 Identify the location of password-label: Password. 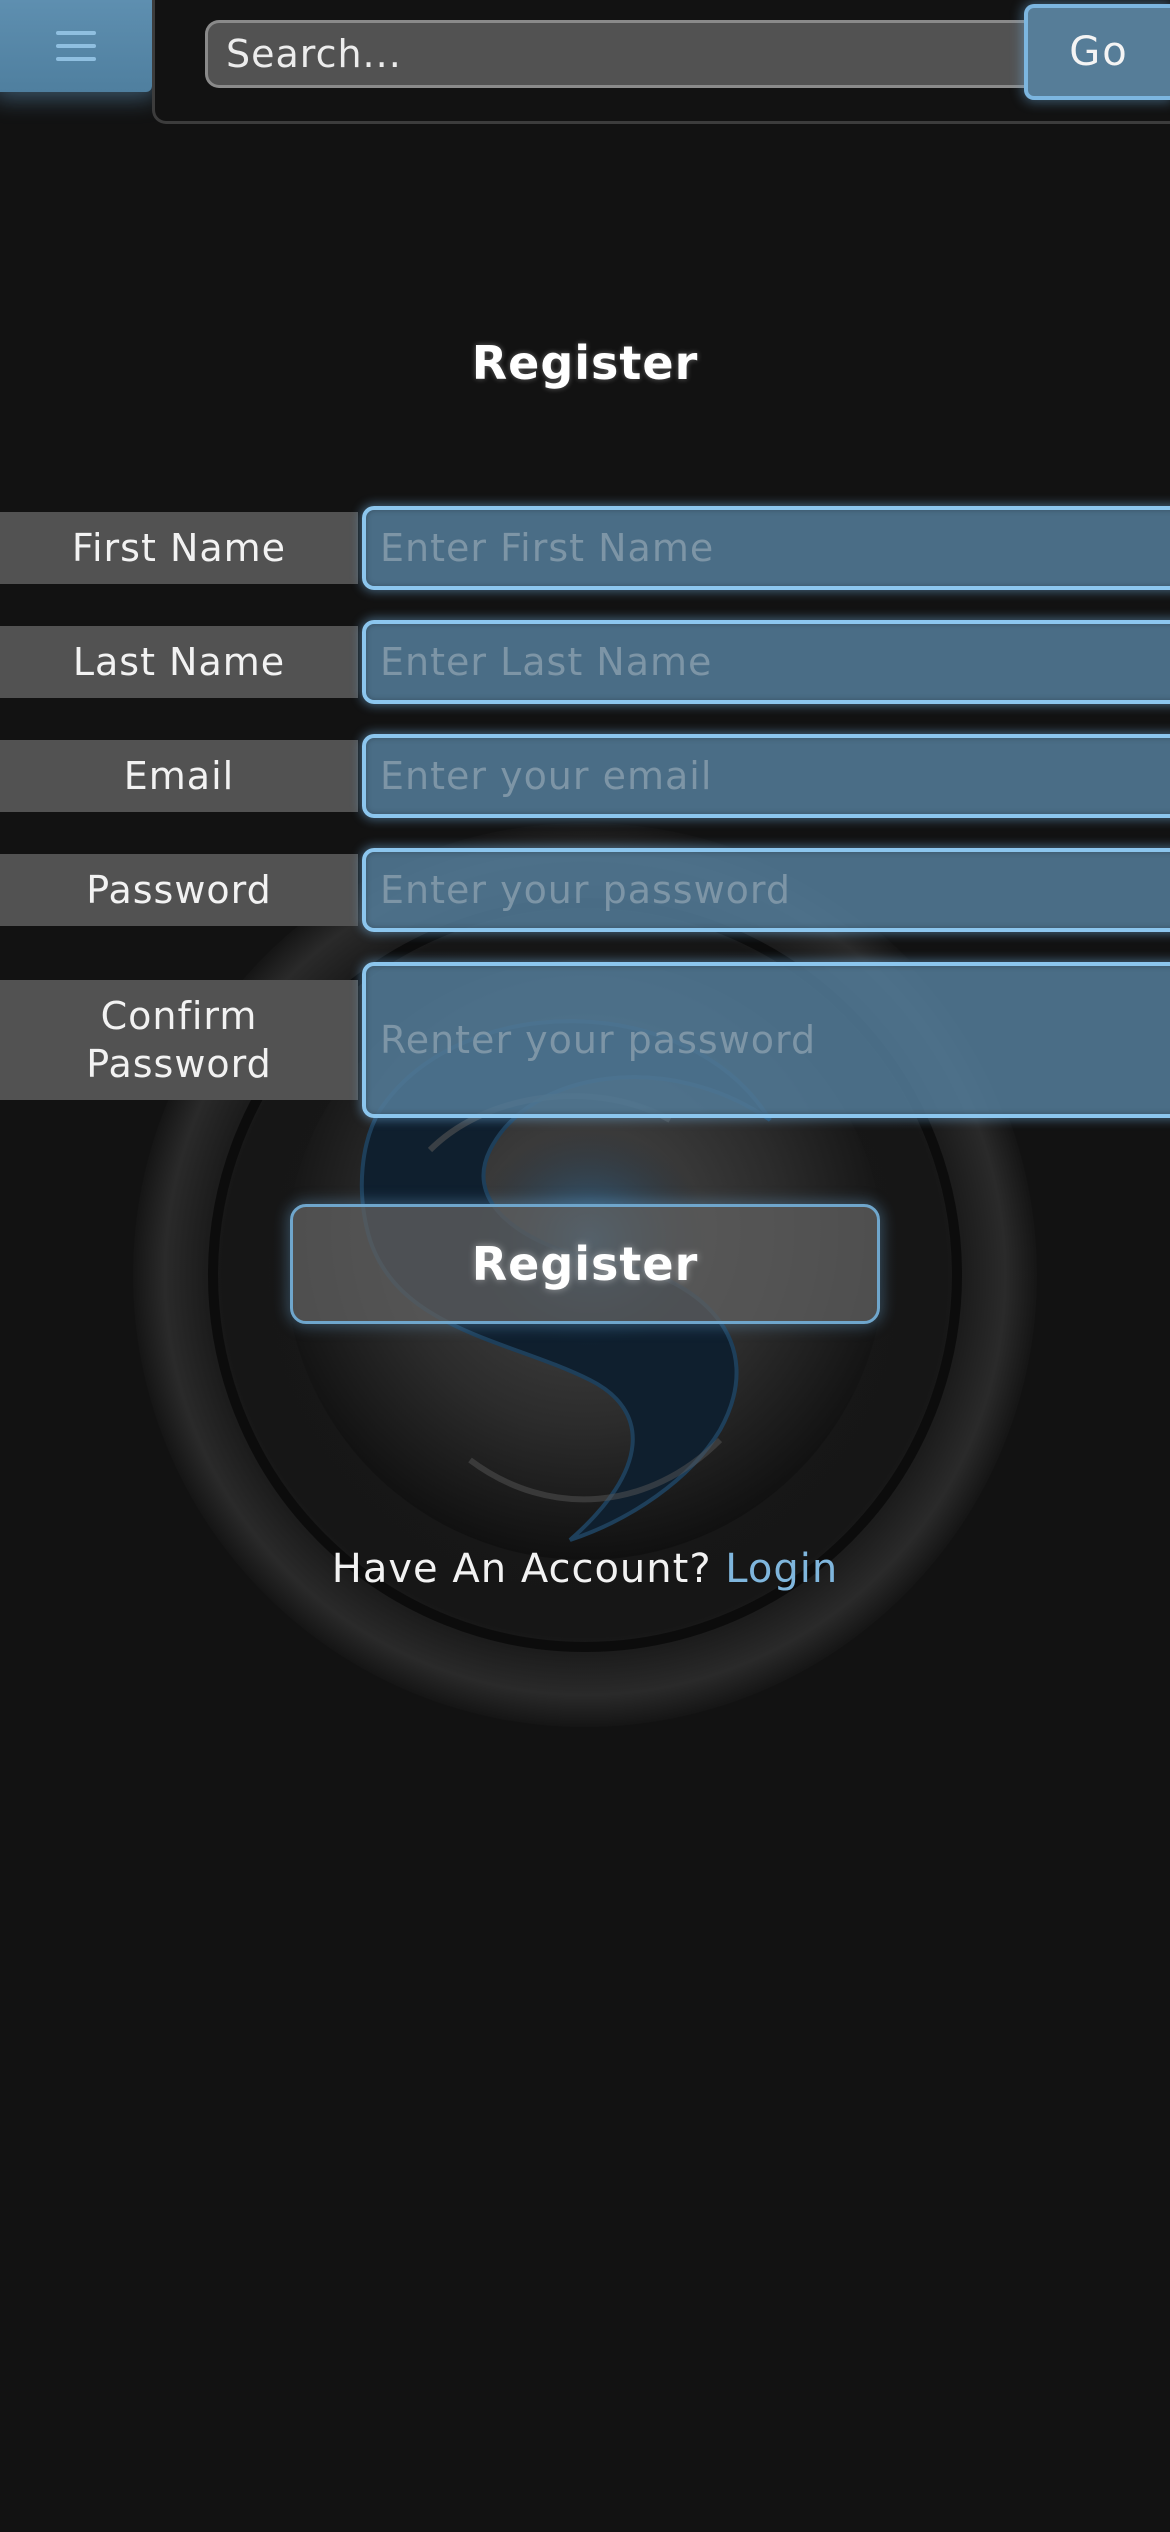
(179, 890).